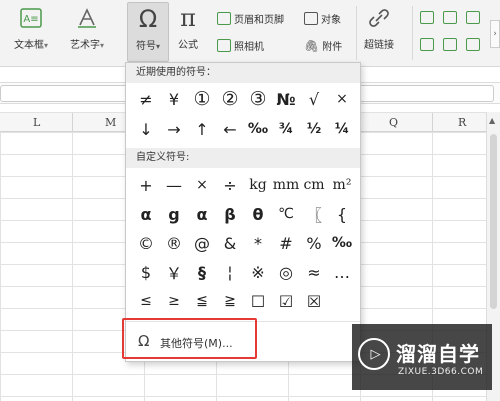 Image resolution: width=500 pixels, height=401 pixels. What do you see at coordinates (146, 99) in the screenshot?
I see `symbol-cell: ≠` at bounding box center [146, 99].